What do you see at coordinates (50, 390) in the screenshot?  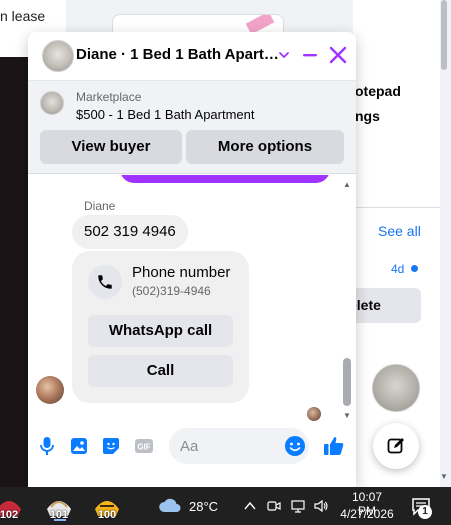 I see `sender-avatar` at bounding box center [50, 390].